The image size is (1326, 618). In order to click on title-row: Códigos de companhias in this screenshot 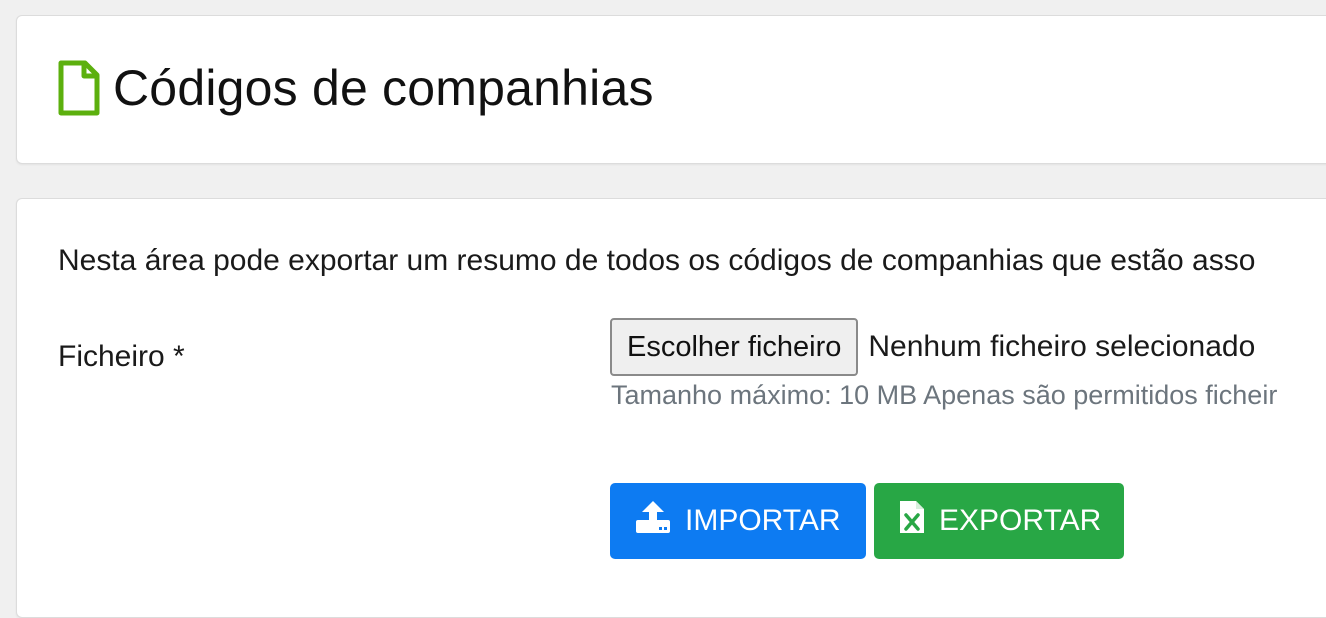, I will do `click(355, 88)`.